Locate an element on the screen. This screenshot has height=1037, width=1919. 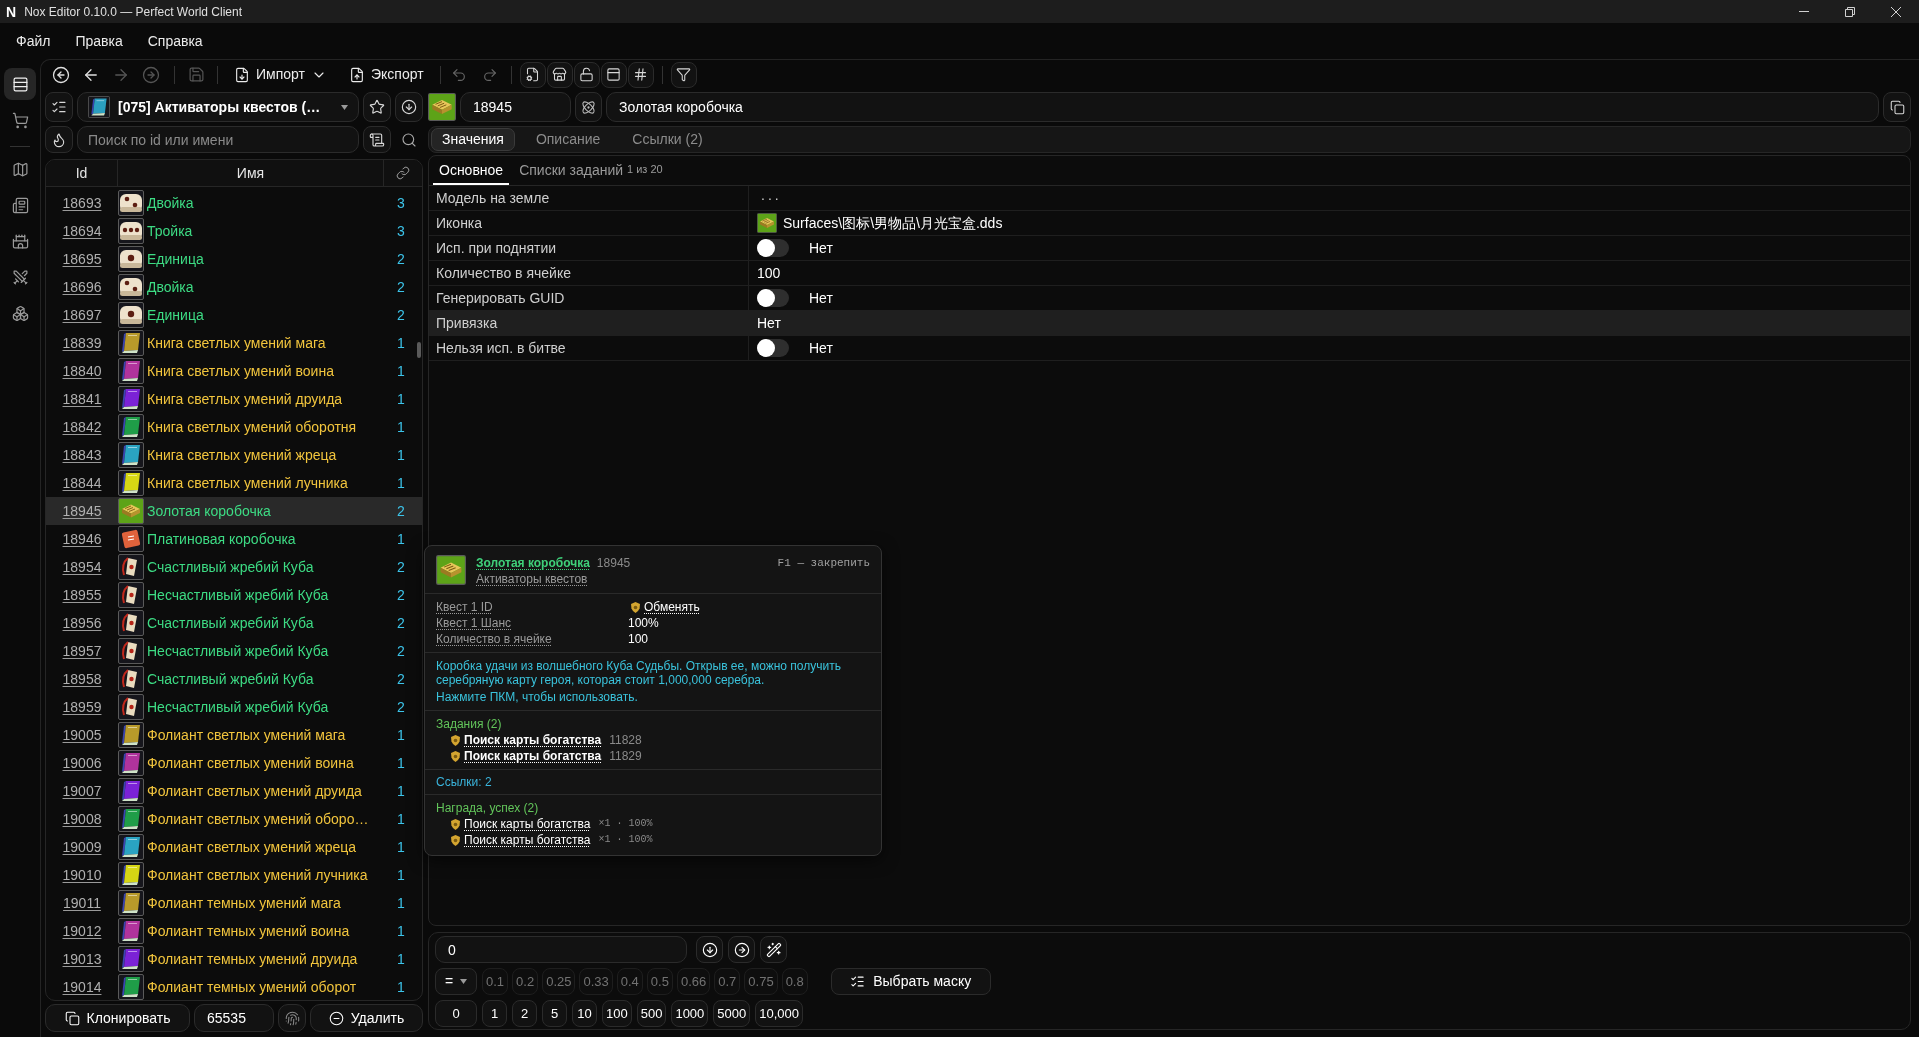
list-row: 19005 Фолиант светлых умений мага 1 is located at coordinates (234, 735).